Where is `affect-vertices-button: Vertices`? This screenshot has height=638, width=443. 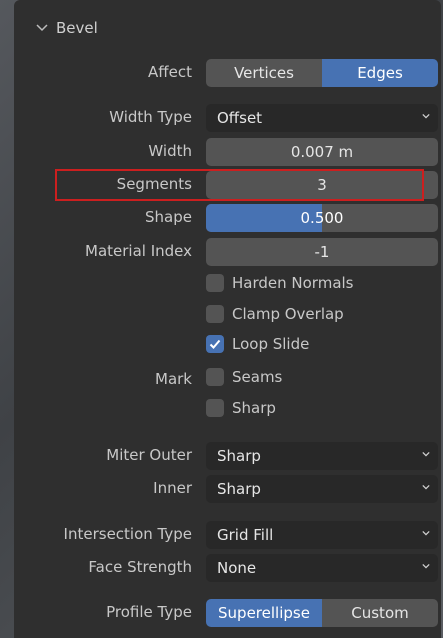 affect-vertices-button: Vertices is located at coordinates (264, 73).